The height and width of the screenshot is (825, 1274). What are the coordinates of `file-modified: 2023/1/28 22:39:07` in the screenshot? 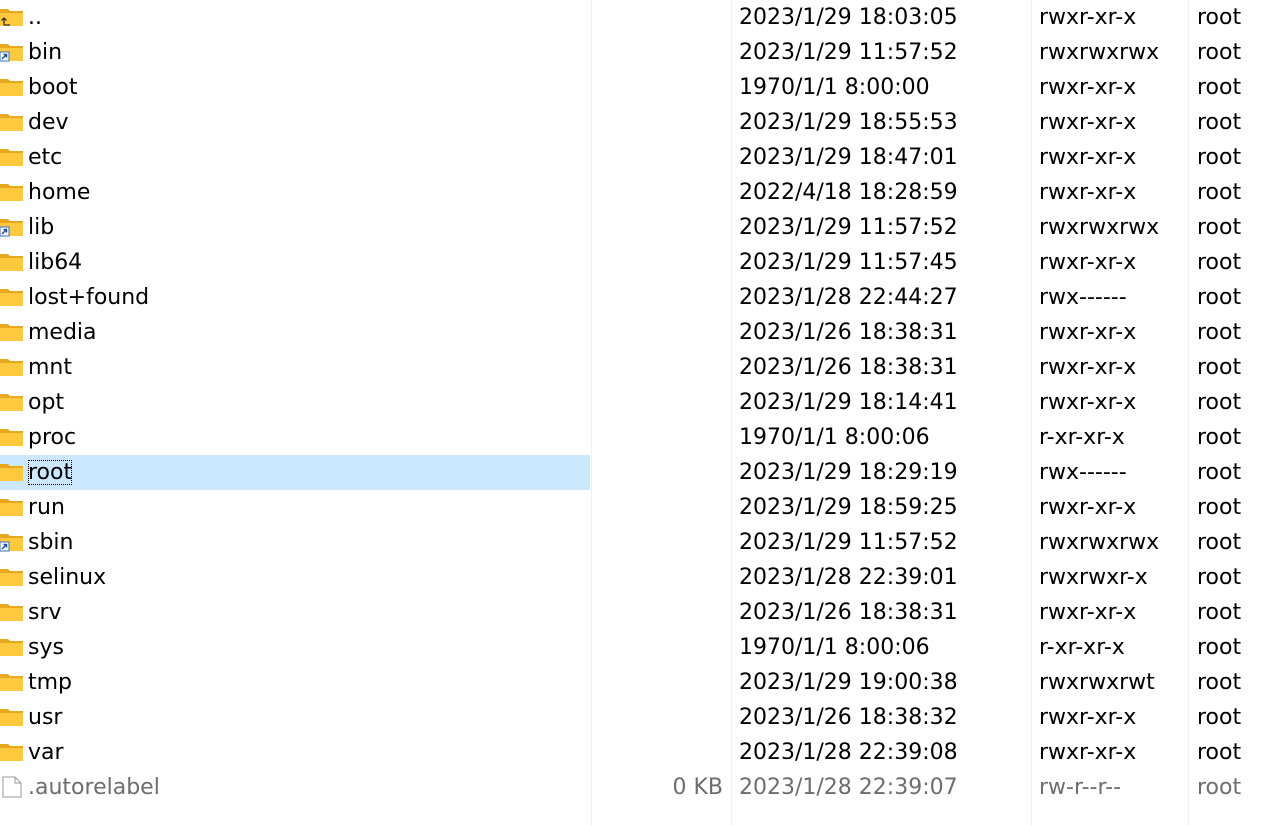 It's located at (848, 787).